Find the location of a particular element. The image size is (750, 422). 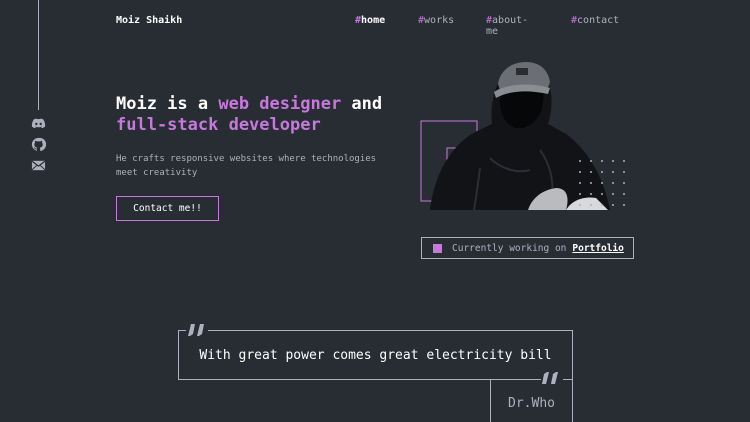

nav-contact: #contact is located at coordinates (595, 20).